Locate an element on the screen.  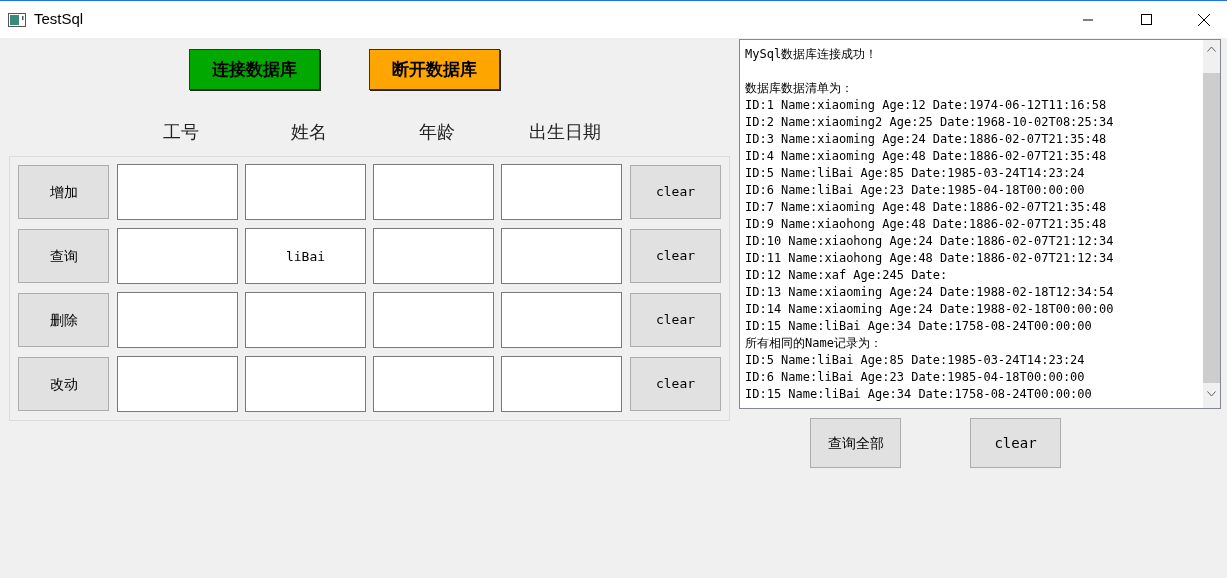
maximize-icon is located at coordinates (1146, 19).